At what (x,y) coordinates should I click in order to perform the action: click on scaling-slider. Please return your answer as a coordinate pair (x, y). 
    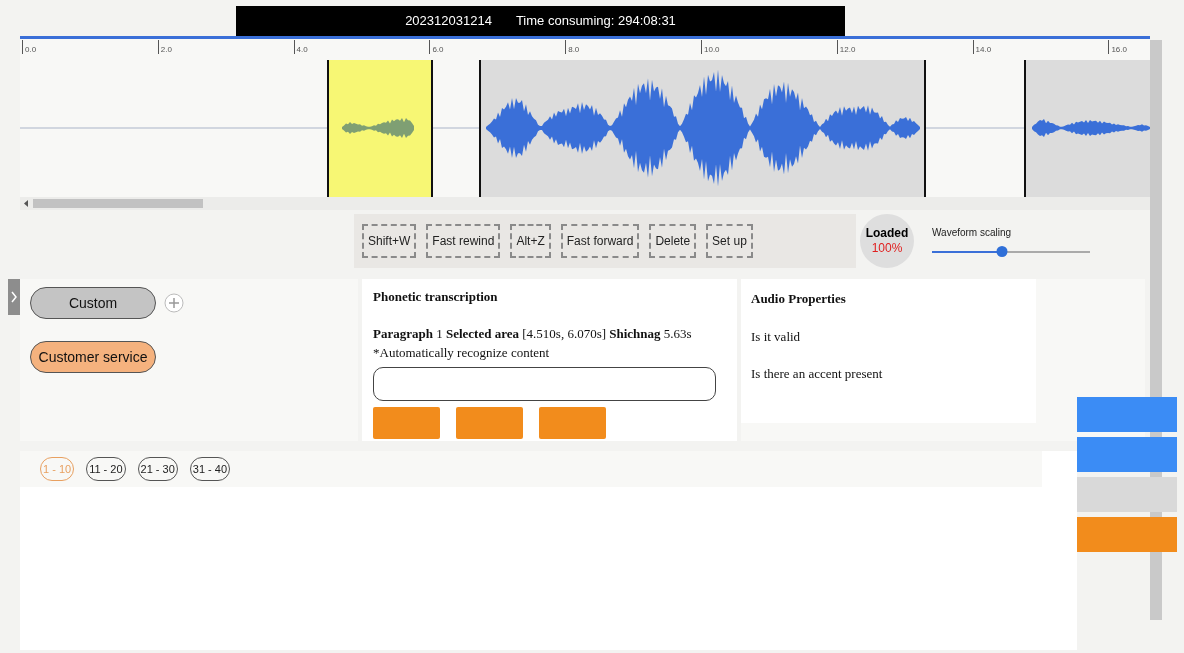
    Looking at the image, I should click on (1011, 251).